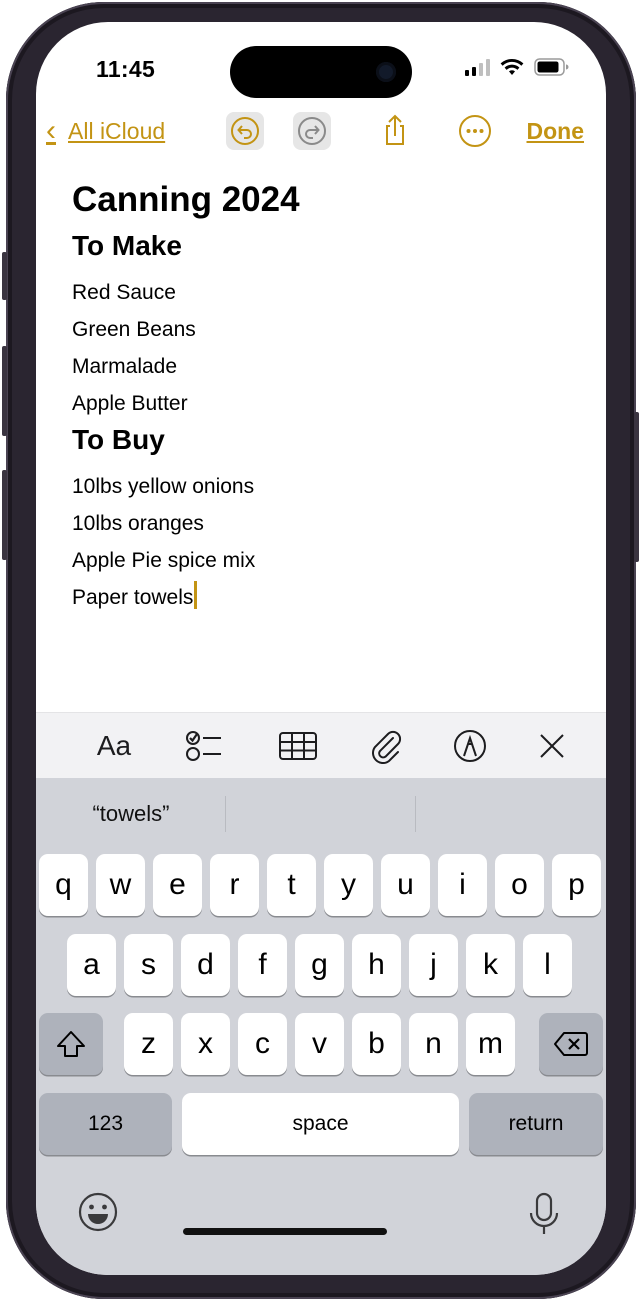  I want to click on paperclip-icon, so click(387, 747).